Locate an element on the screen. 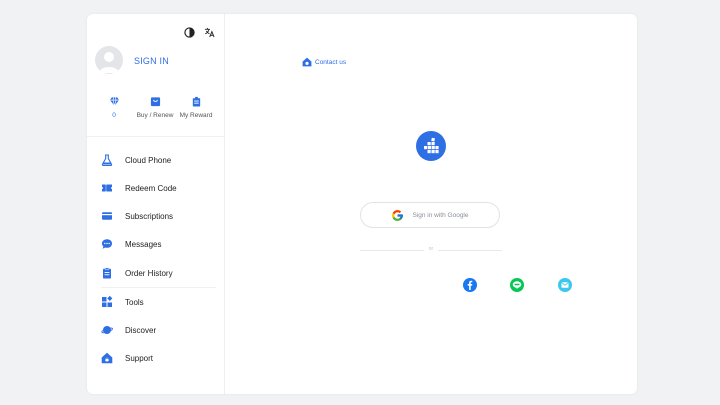  app-logo-icon is located at coordinates (431, 146).